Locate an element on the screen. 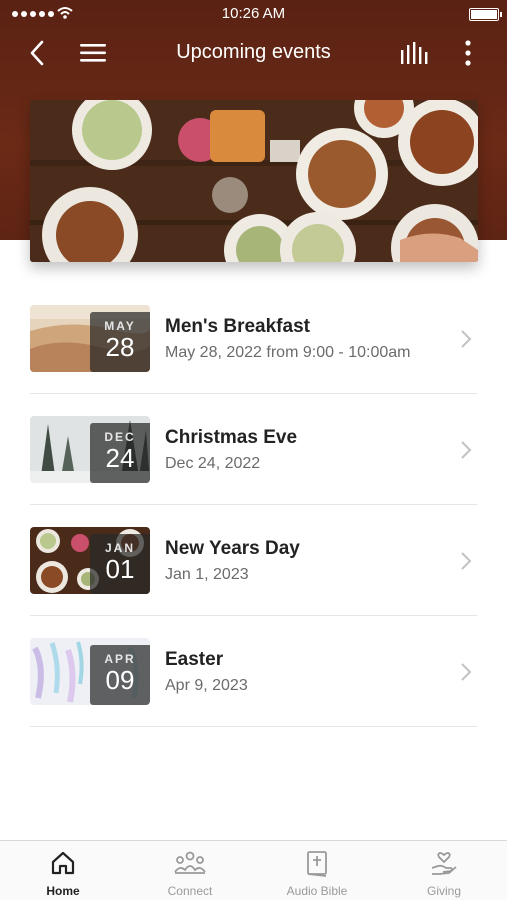  battery-icon is located at coordinates (485, 14).